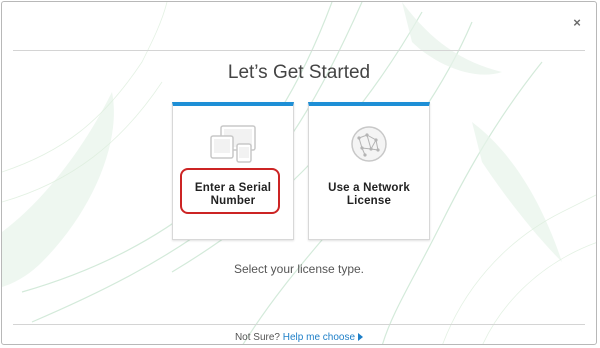  I want to click on network-license-option: Use a Network License, so click(369, 171).